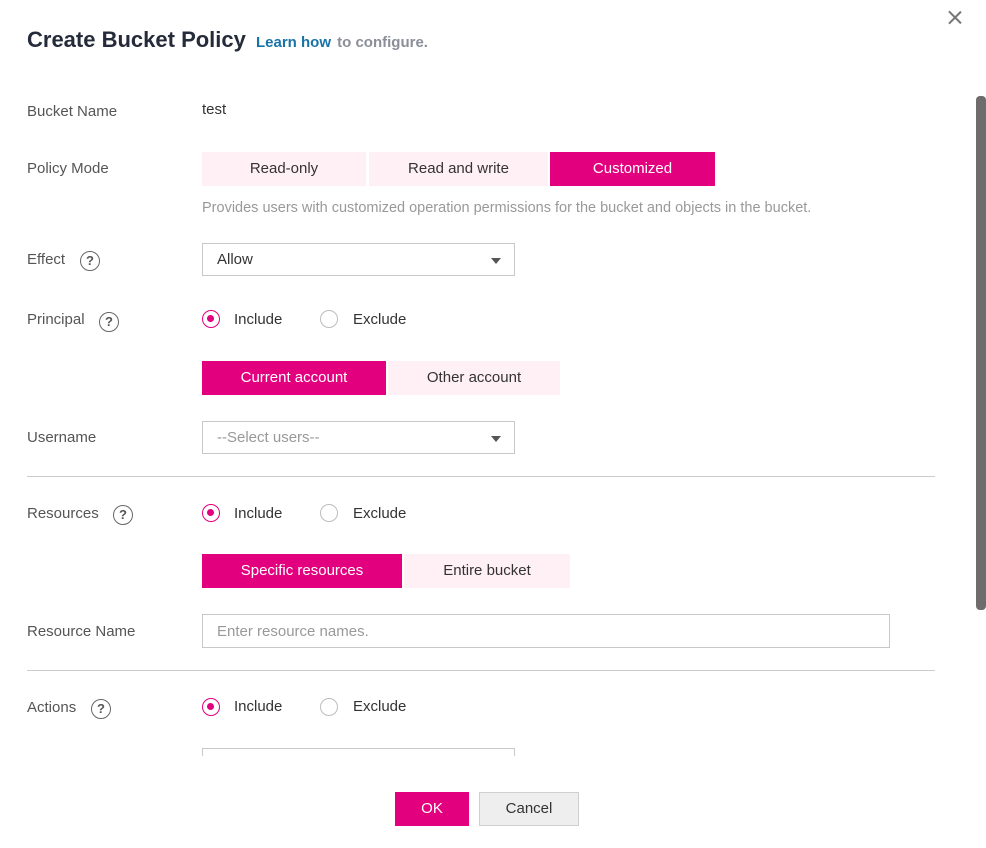  What do you see at coordinates (458, 169) in the screenshot?
I see `policy-mode-read-write: Read and write` at bounding box center [458, 169].